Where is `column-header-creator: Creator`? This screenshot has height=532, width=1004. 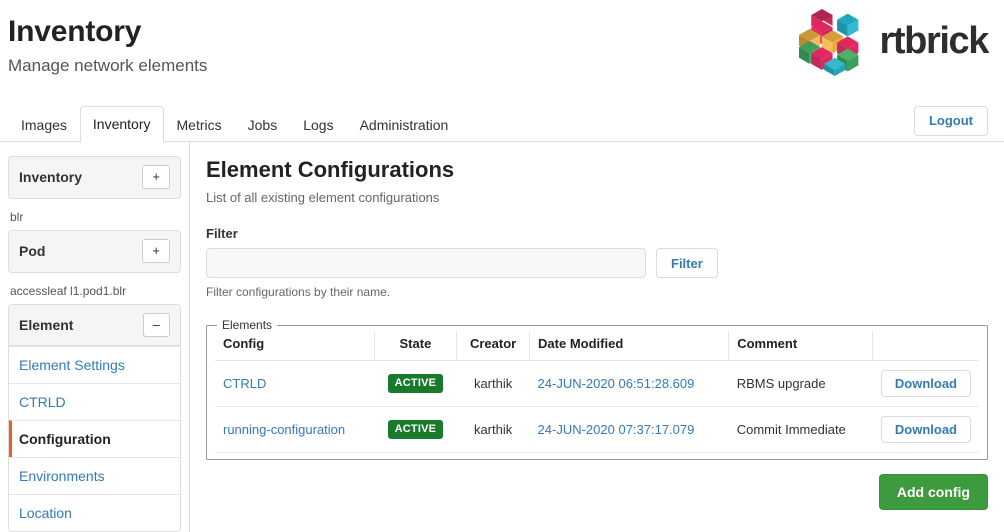
column-header-creator: Creator is located at coordinates (493, 346).